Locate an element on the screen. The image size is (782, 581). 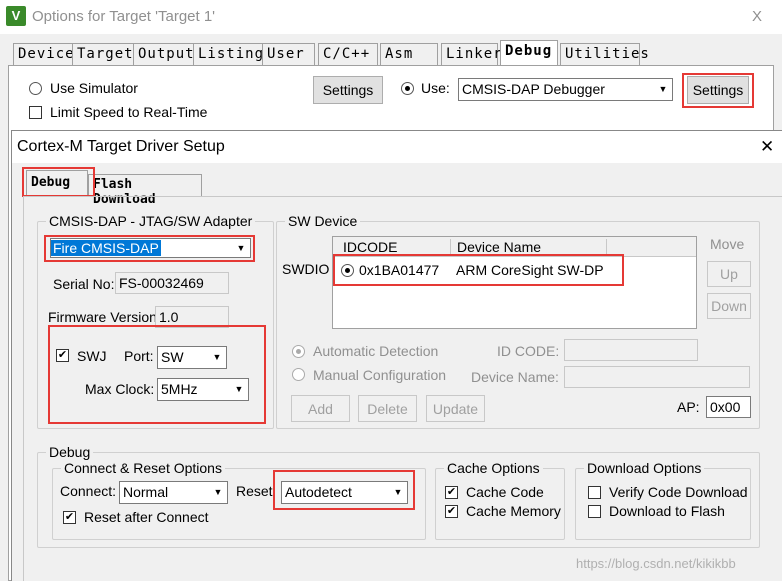
settings-left-button: Settings is located at coordinates (348, 90).